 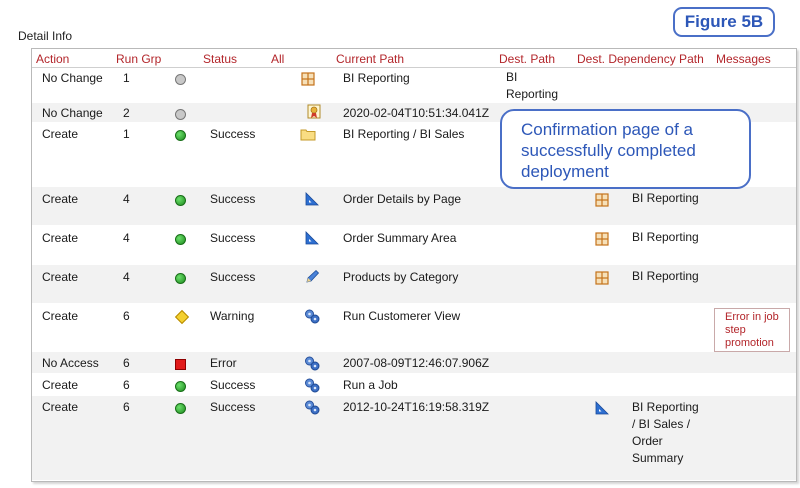 I want to click on column-header-all: All, so click(x=277, y=59).